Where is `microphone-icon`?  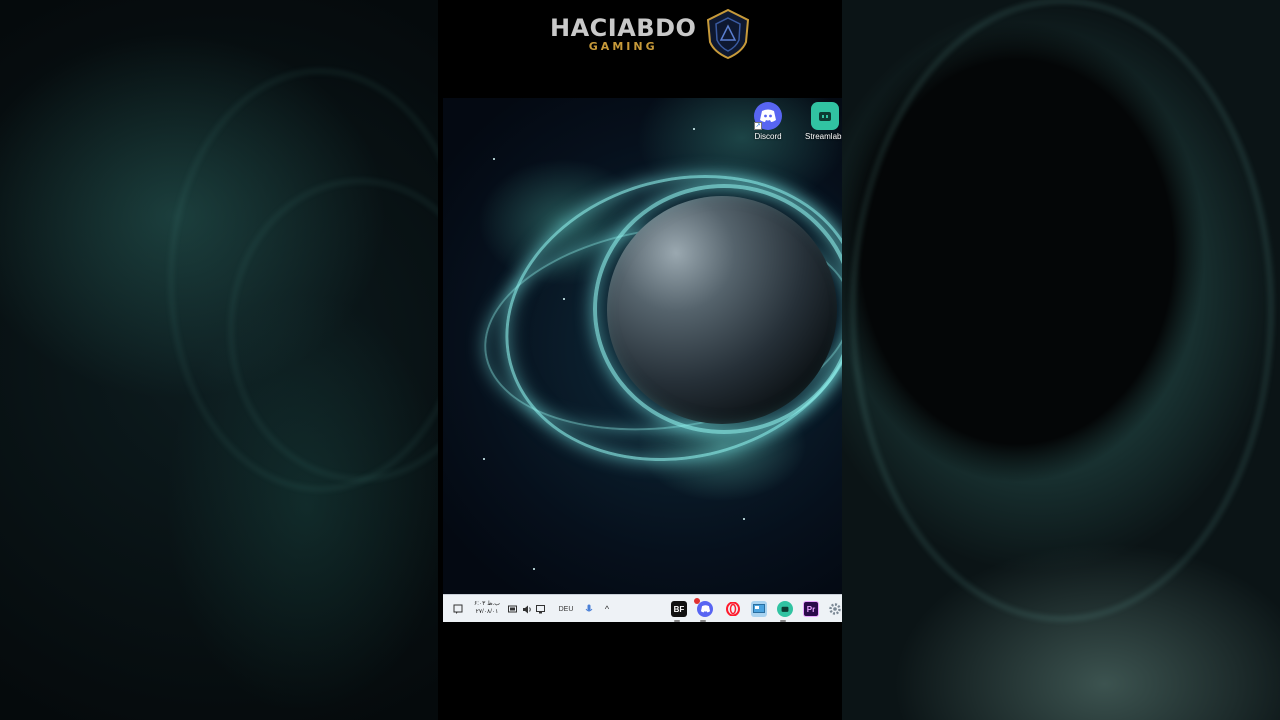
microphone-icon is located at coordinates (589, 608).